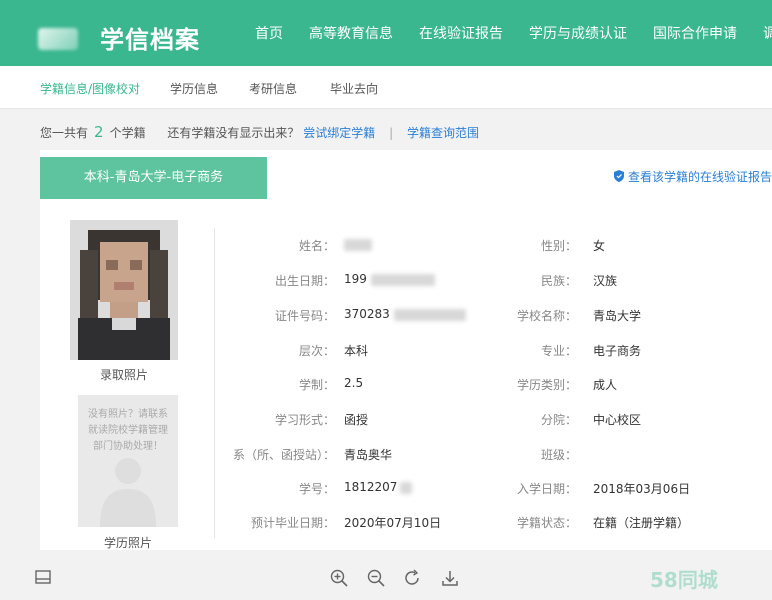 This screenshot has width=772, height=600. Describe the element at coordinates (429, 314) in the screenshot. I see `id-number-redaction` at that location.